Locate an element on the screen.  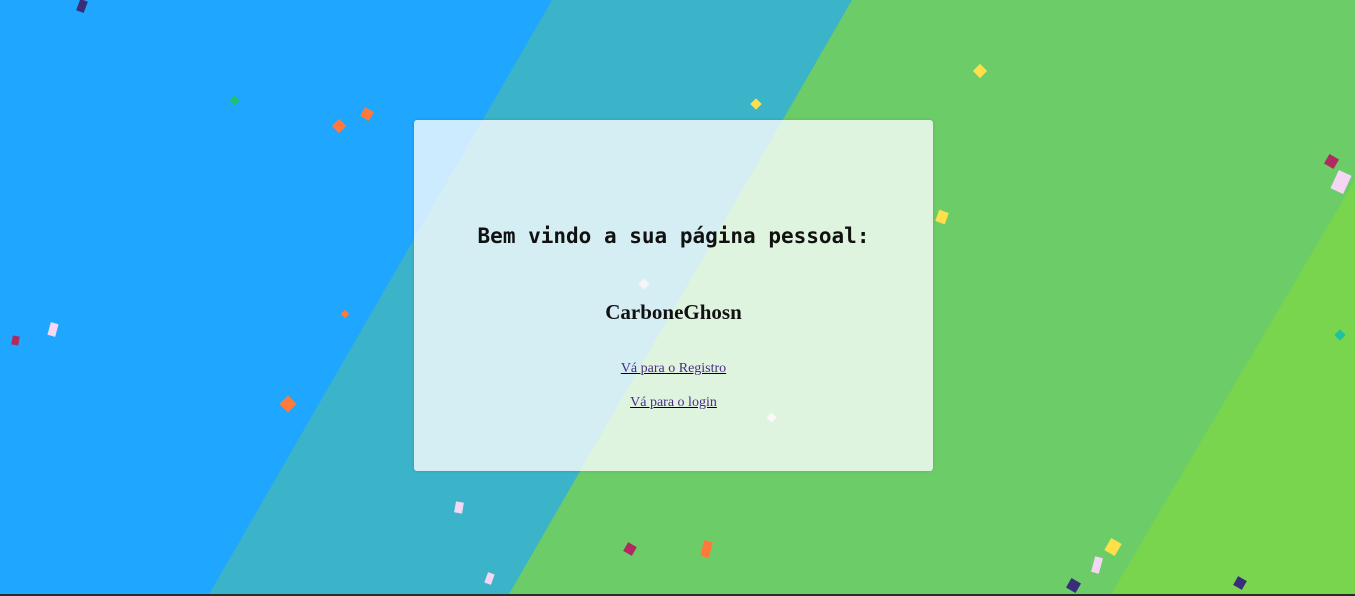
login-link-label: Vá para o login is located at coordinates (673, 402).